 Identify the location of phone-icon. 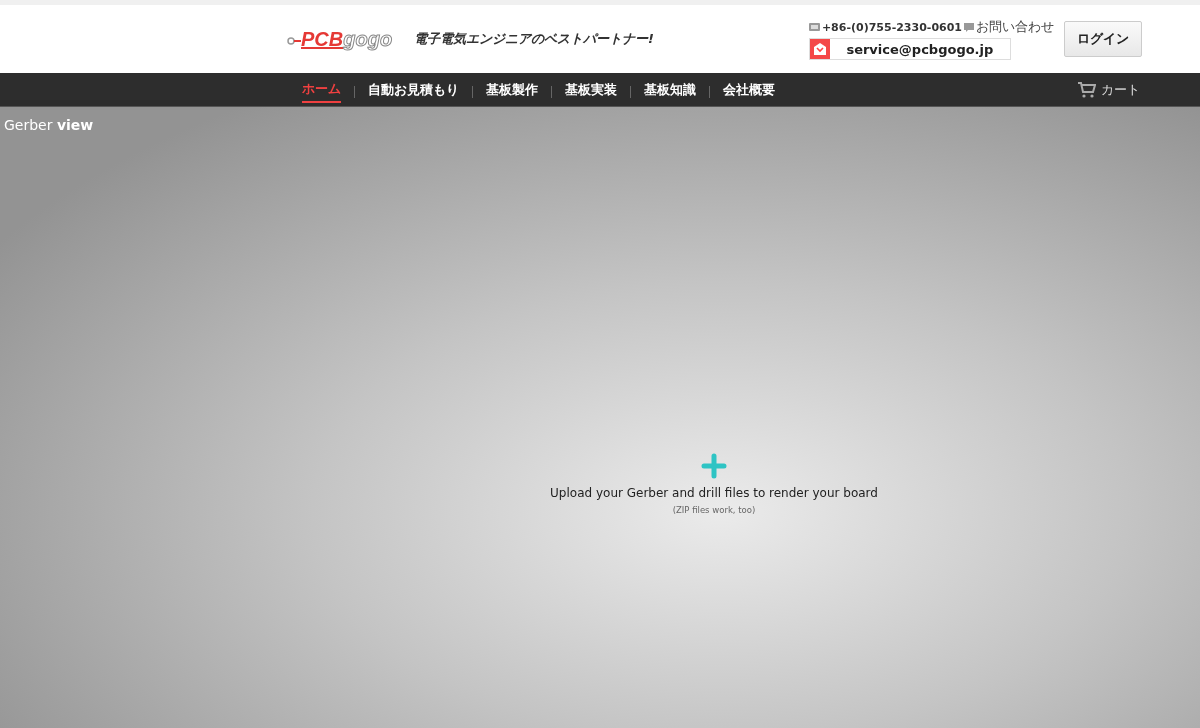
(814, 27).